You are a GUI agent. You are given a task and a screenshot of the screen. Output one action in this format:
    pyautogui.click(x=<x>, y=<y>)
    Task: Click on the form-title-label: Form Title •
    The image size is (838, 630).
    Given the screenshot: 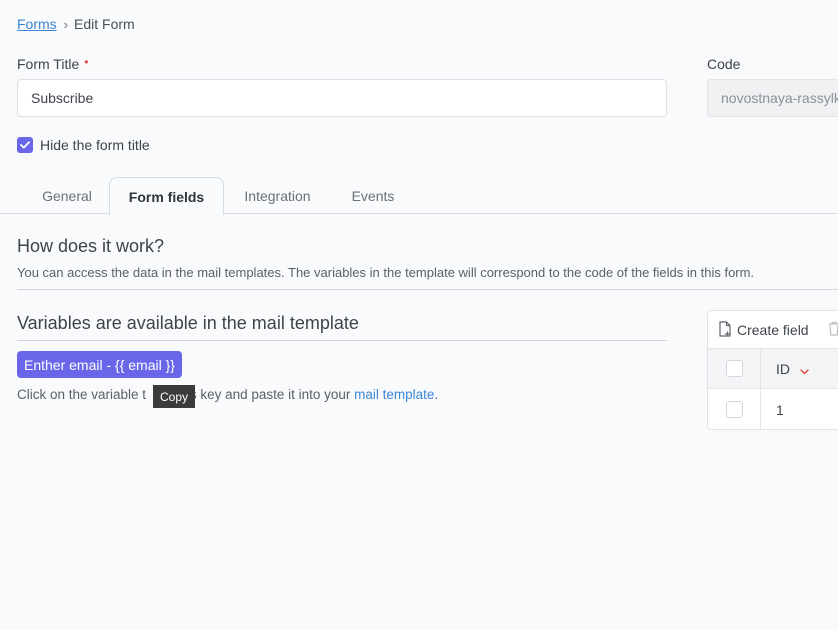 What is the action you would take?
    pyautogui.click(x=53, y=63)
    